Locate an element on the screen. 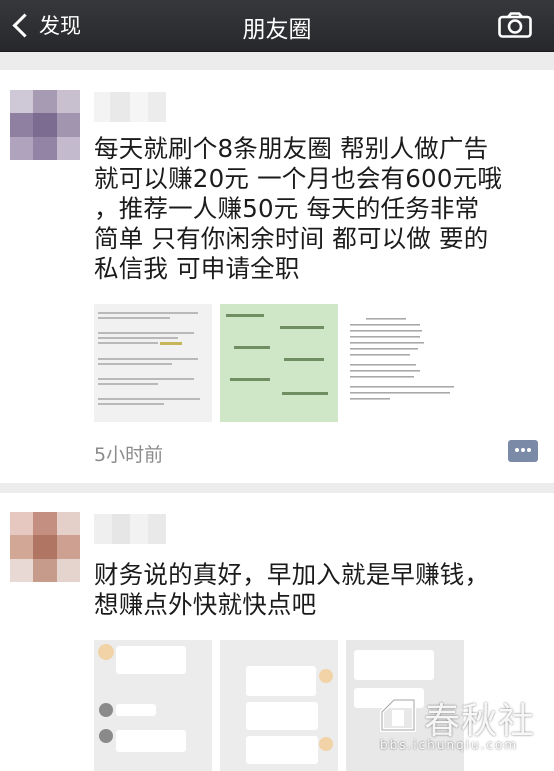  post-divider is located at coordinates (277, 488).